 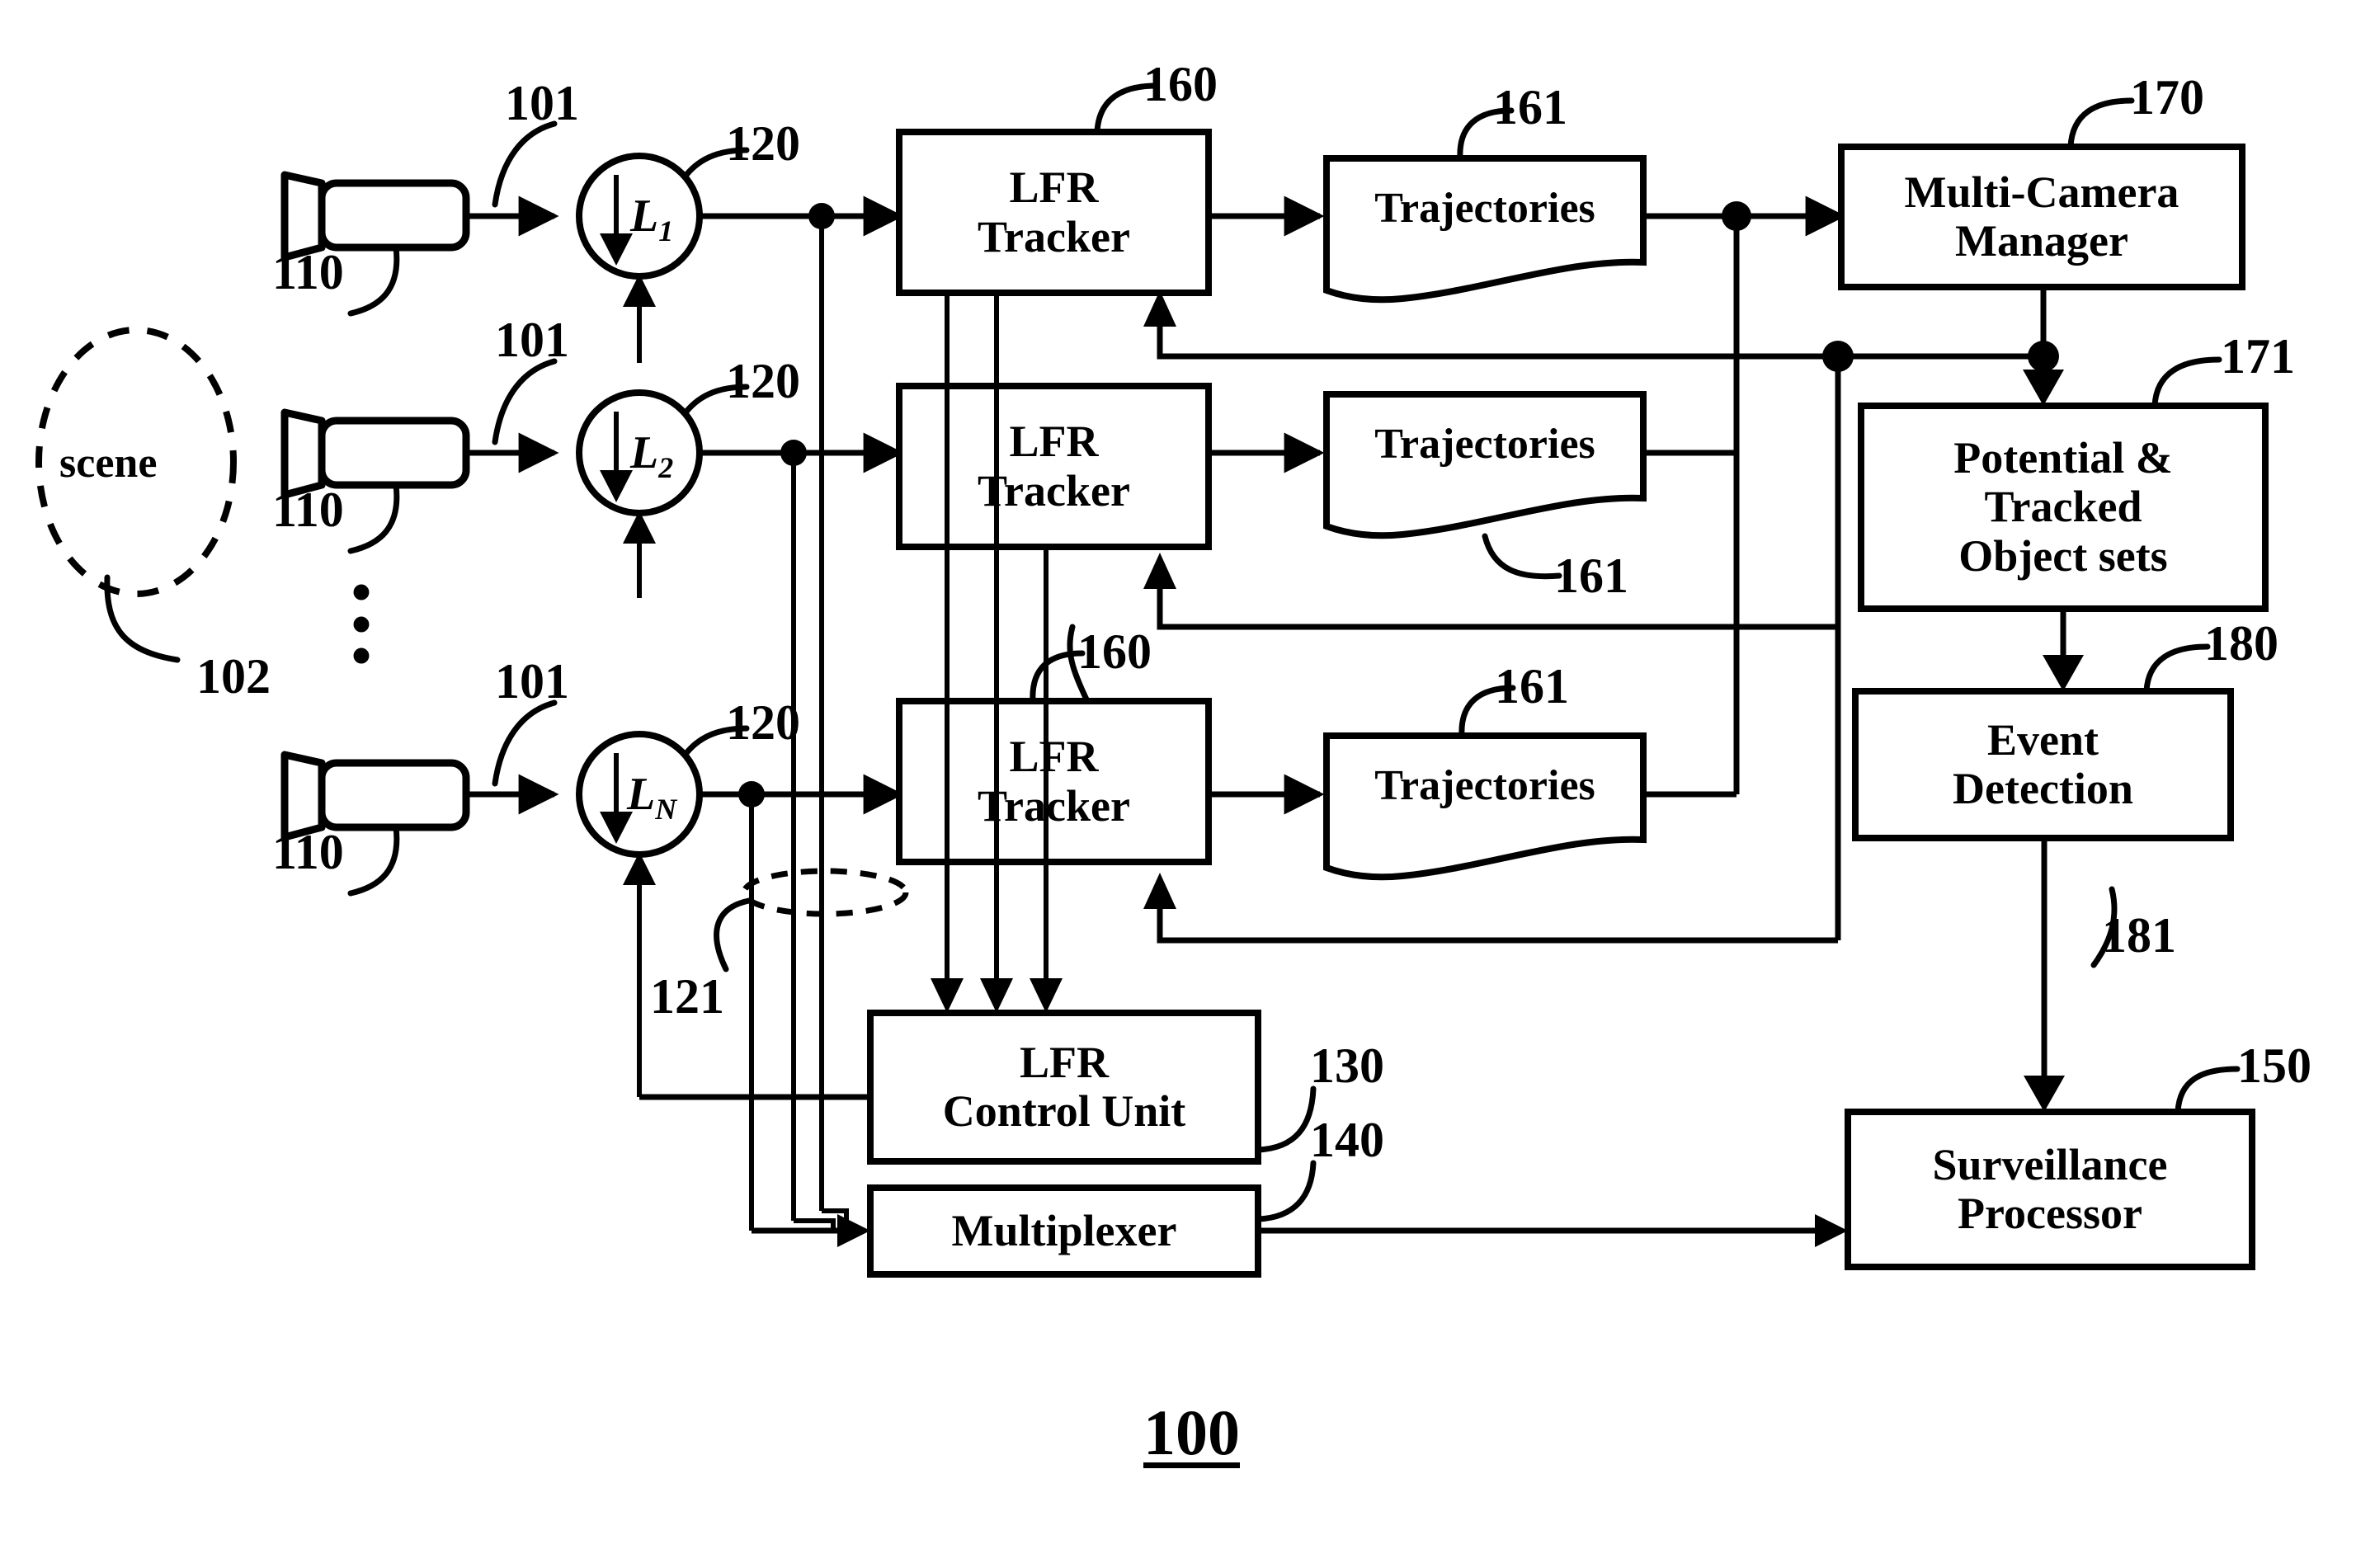 I want to click on ref-140: 140, so click(x=1347, y=1140).